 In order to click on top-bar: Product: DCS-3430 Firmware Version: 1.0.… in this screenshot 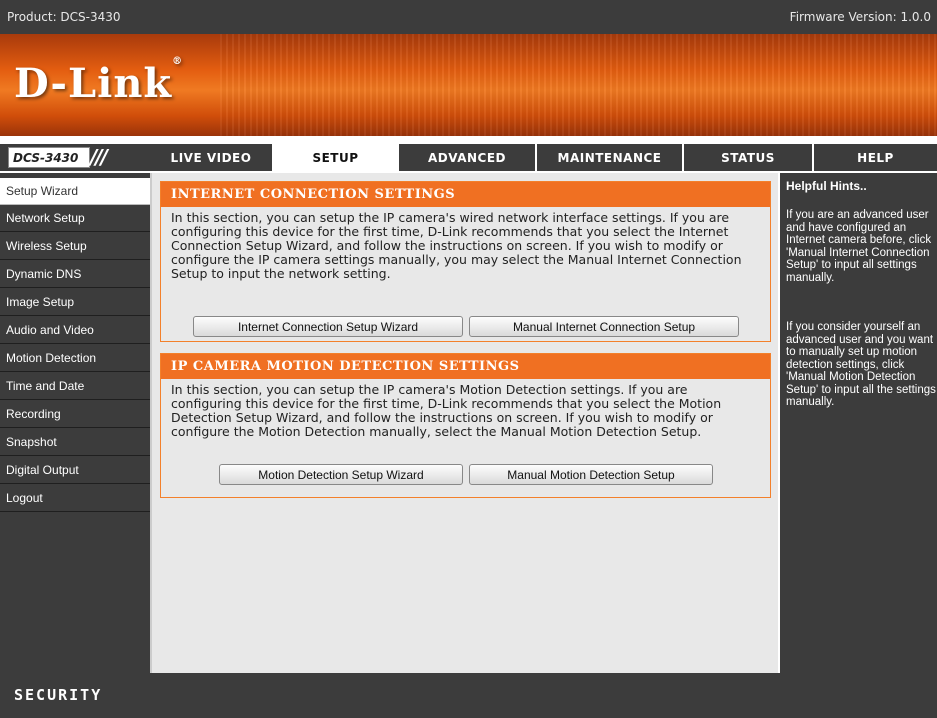, I will do `click(468, 17)`.